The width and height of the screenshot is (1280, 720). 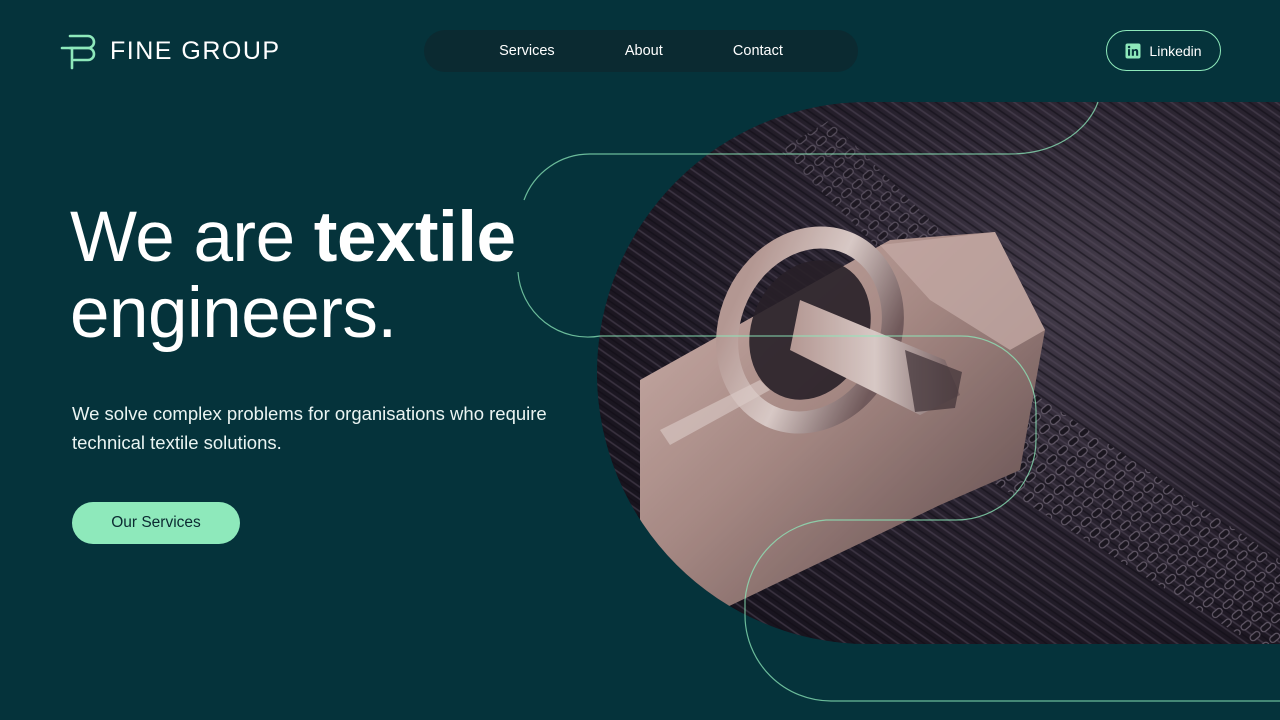 I want to click on our-services-button: Our Services, so click(x=156, y=523).